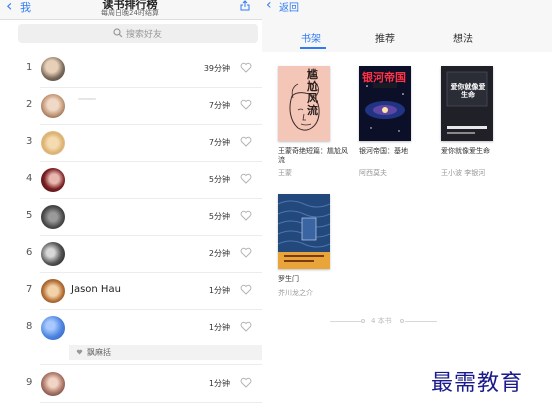 Image resolution: width=552 pixels, height=412 pixels. Describe the element at coordinates (216, 68) in the screenshot. I see `read-duration: 39分钟` at that location.